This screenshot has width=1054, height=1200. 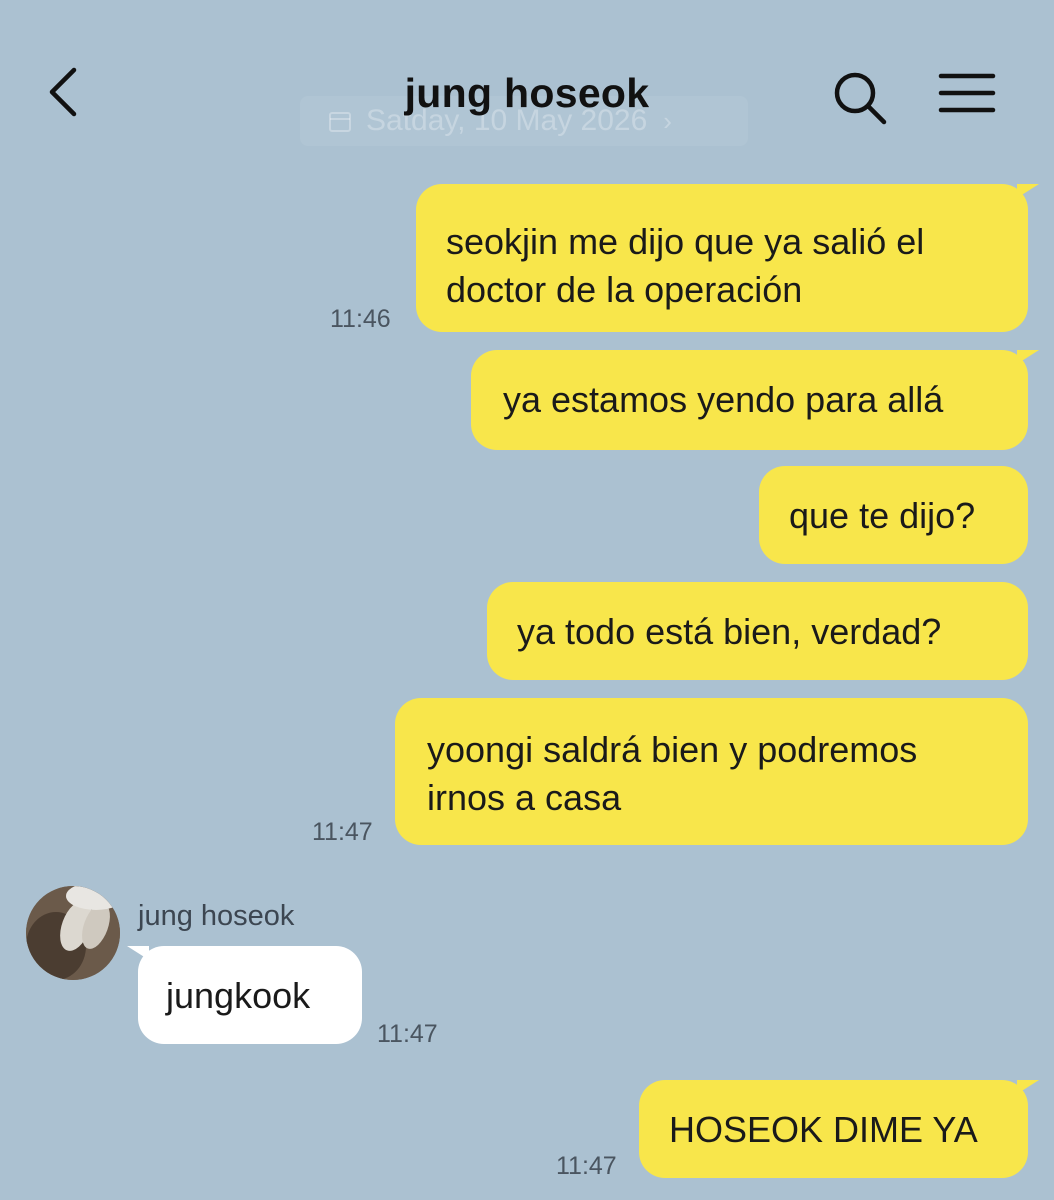 What do you see at coordinates (723, 399) in the screenshot?
I see `message-text: ya estamos yendo para allá` at bounding box center [723, 399].